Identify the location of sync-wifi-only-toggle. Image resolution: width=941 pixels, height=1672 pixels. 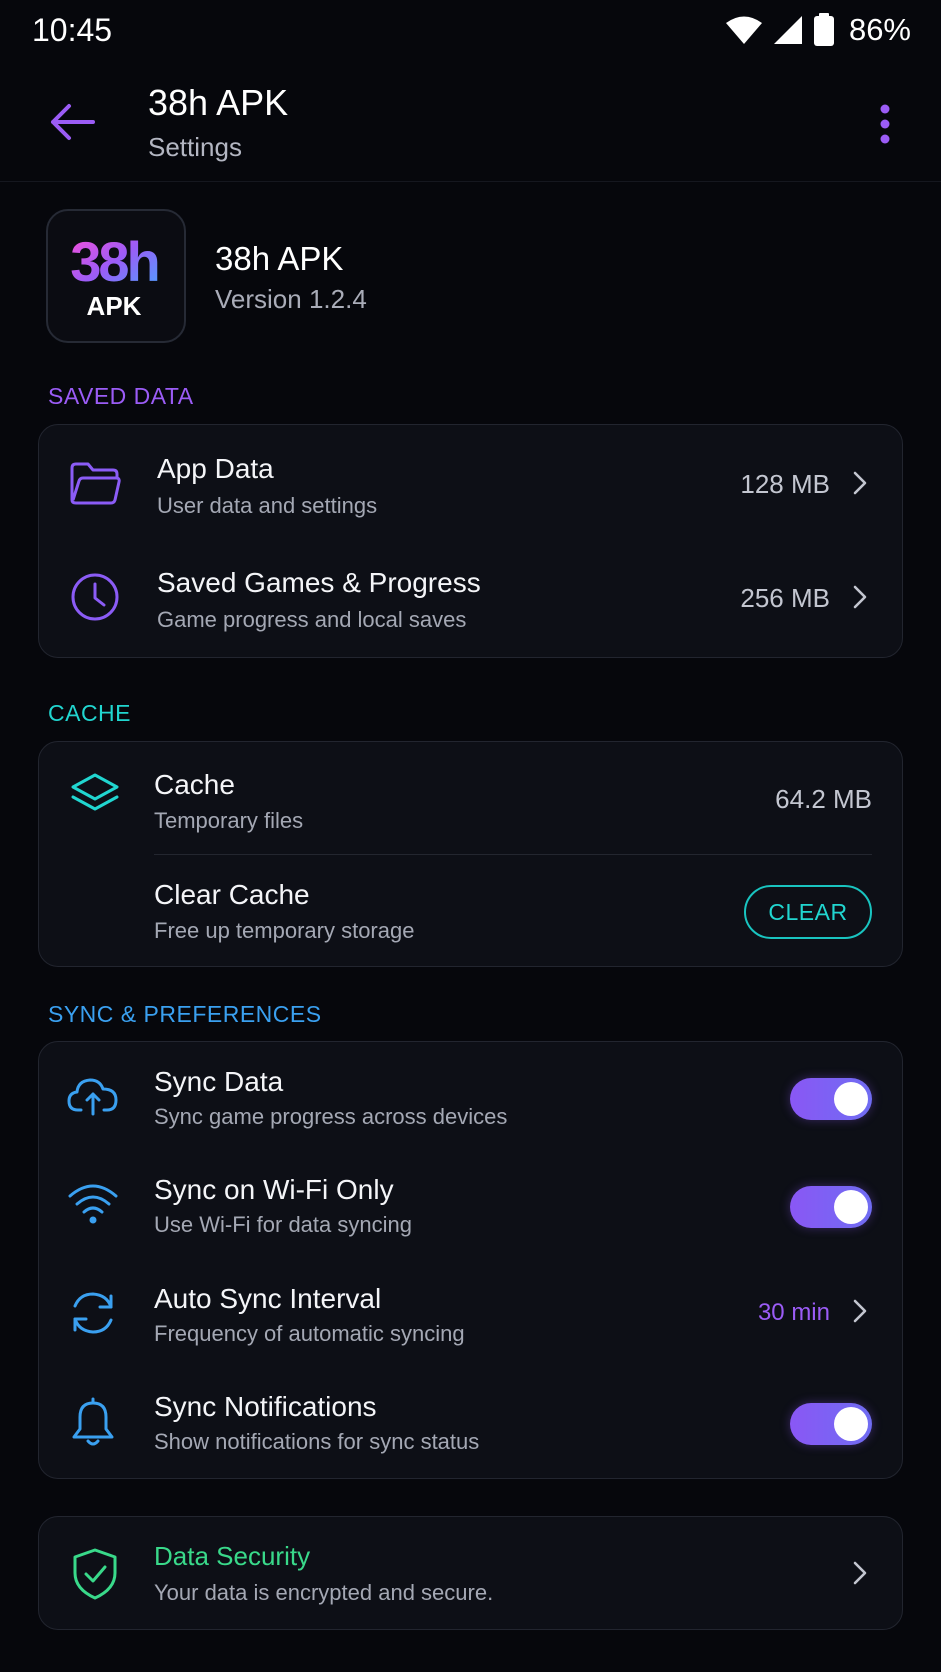
(831, 1207).